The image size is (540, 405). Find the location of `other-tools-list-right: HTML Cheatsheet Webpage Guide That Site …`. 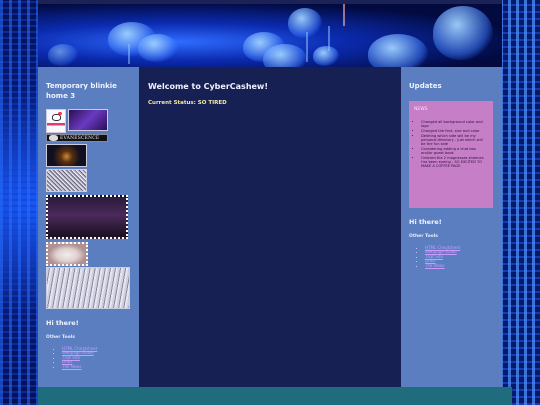

other-tools-list-right: HTML Cheatsheet Webpage Guide That Site … is located at coordinates (459, 256).